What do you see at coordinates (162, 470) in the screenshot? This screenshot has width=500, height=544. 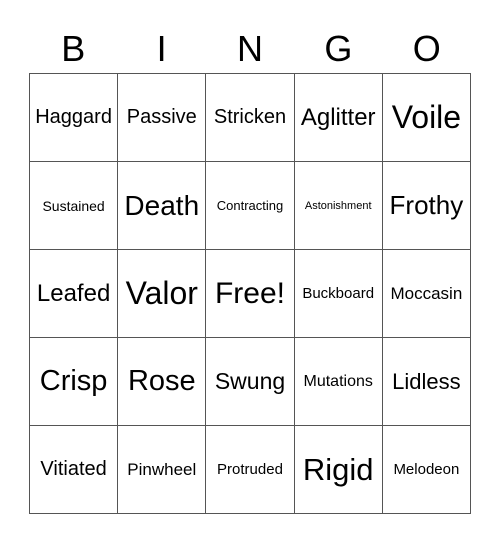 I see `bingo-cell: Pinwheel` at bounding box center [162, 470].